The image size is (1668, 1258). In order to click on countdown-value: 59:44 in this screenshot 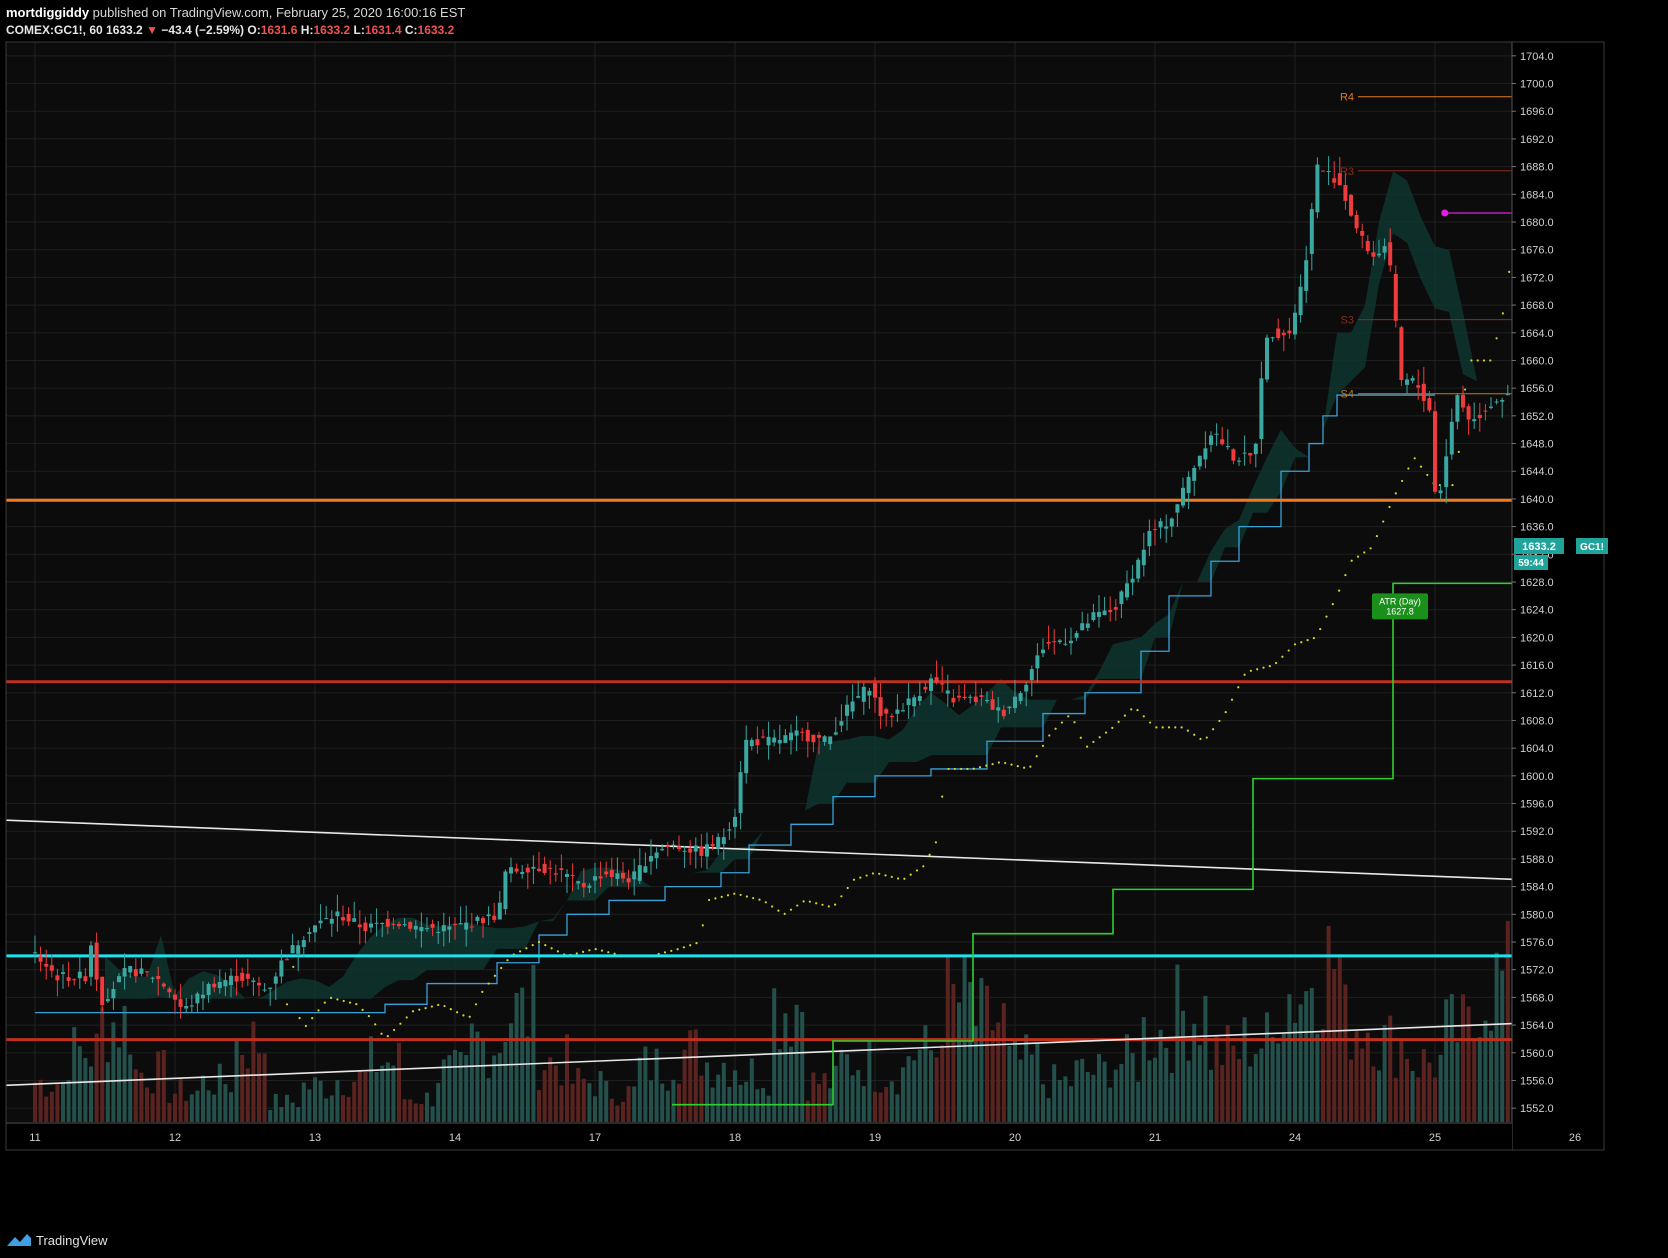, I will do `click(1531, 563)`.